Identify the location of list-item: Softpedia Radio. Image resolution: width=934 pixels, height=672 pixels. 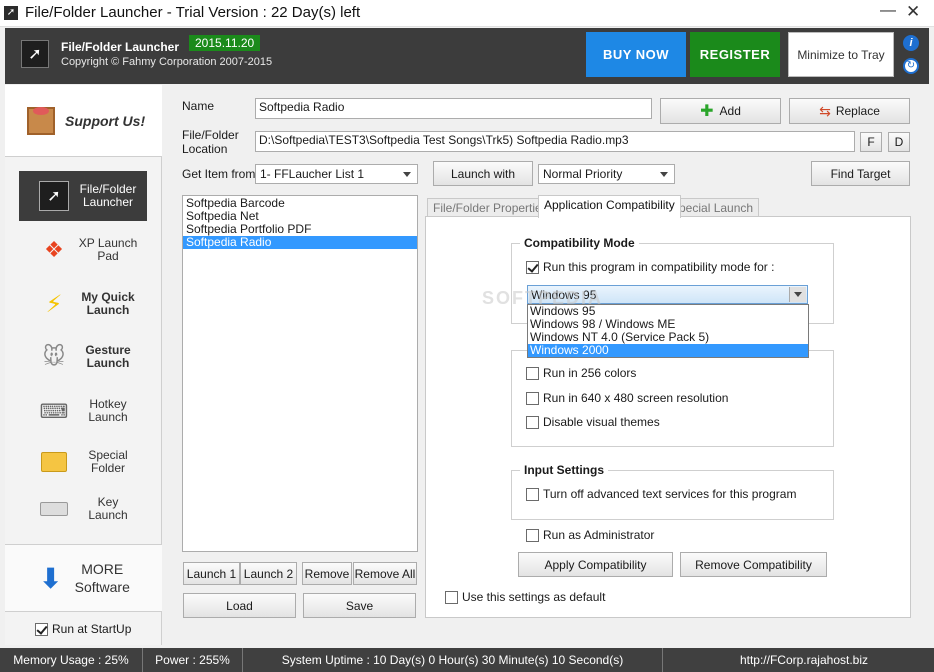
(300, 242).